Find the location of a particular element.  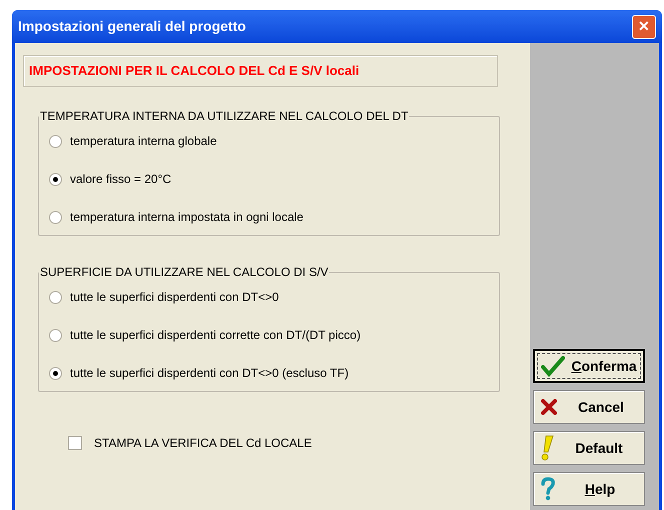

checkmark-icon is located at coordinates (553, 366).